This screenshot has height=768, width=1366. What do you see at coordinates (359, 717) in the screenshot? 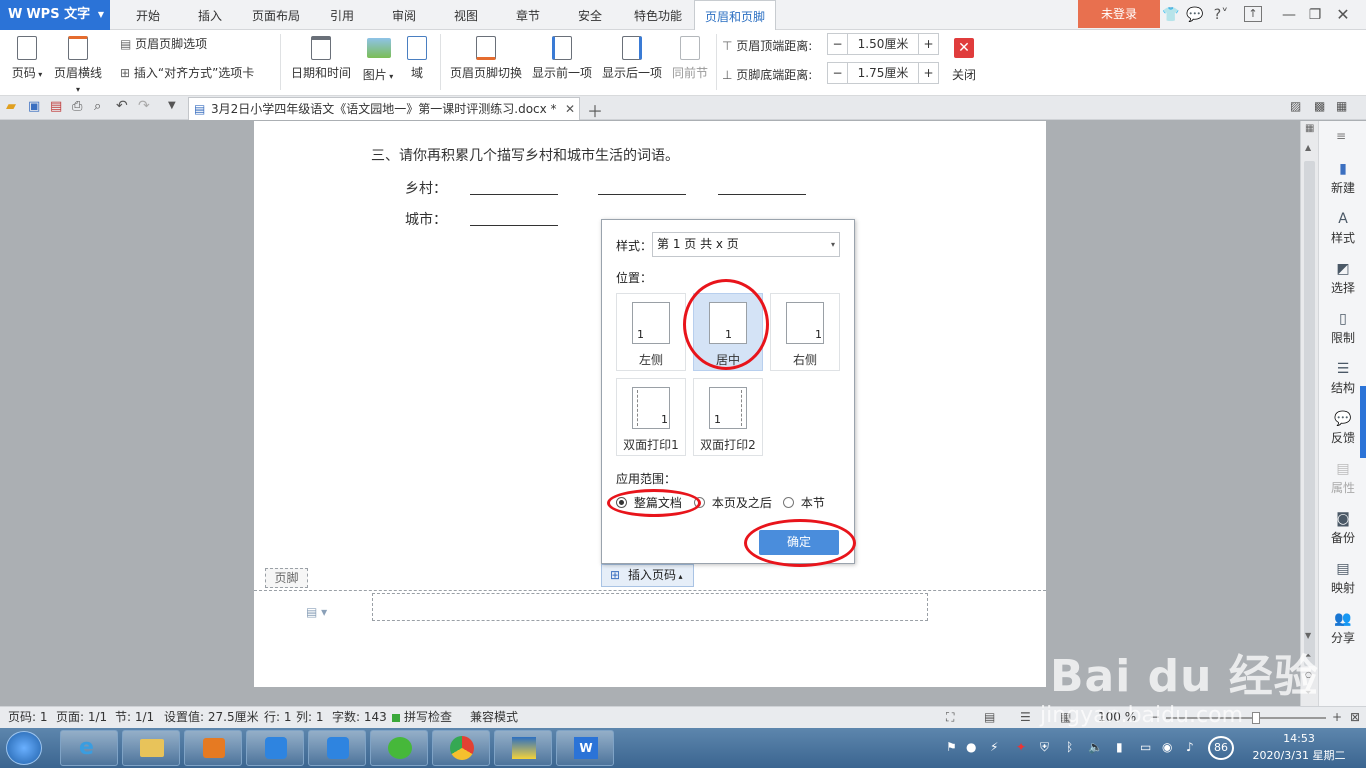
I see `status-words: 字数: 143` at bounding box center [359, 717].